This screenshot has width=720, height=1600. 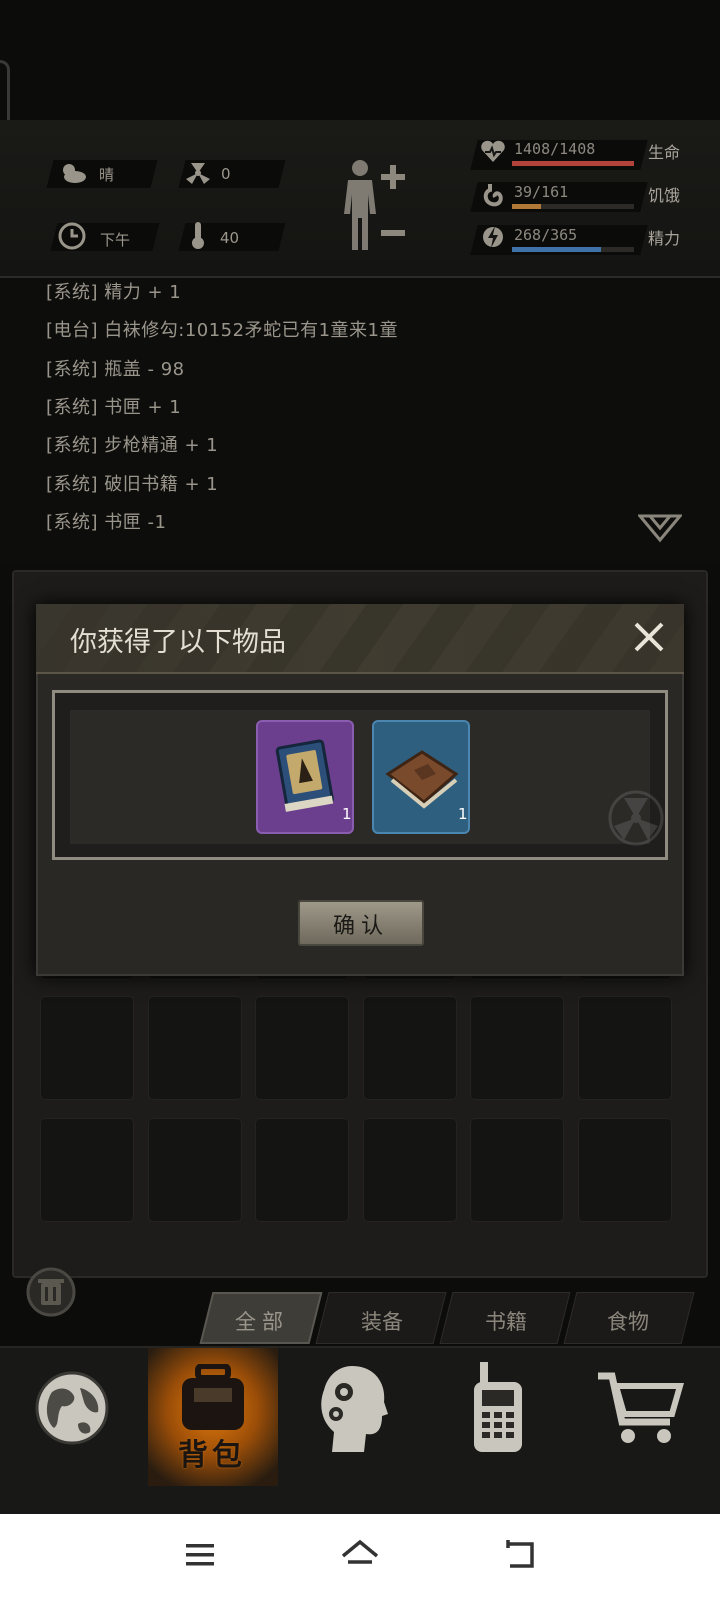 What do you see at coordinates (664, 195) in the screenshot?
I see `hunger-label: 饥饿` at bounding box center [664, 195].